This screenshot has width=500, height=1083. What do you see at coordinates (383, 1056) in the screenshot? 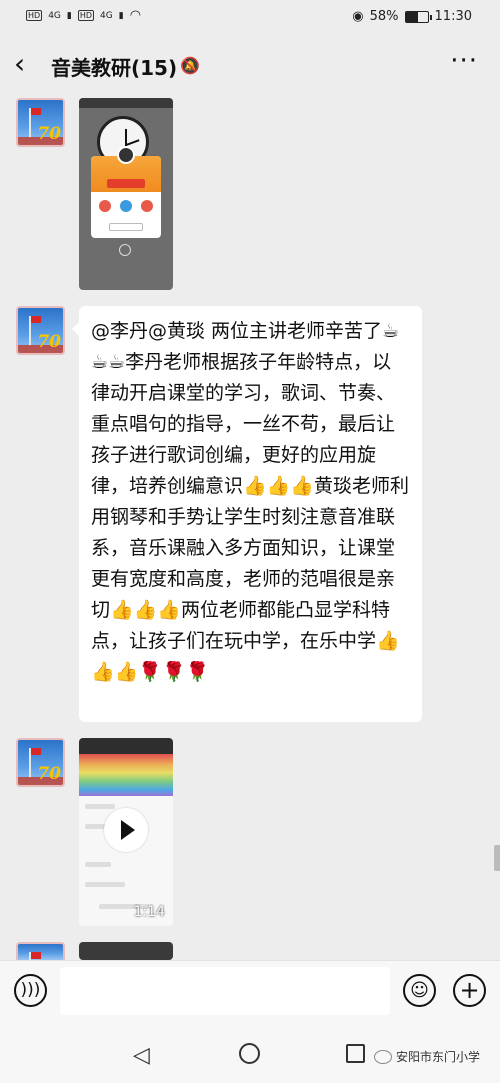
I see `wechat-icon` at bounding box center [383, 1056].